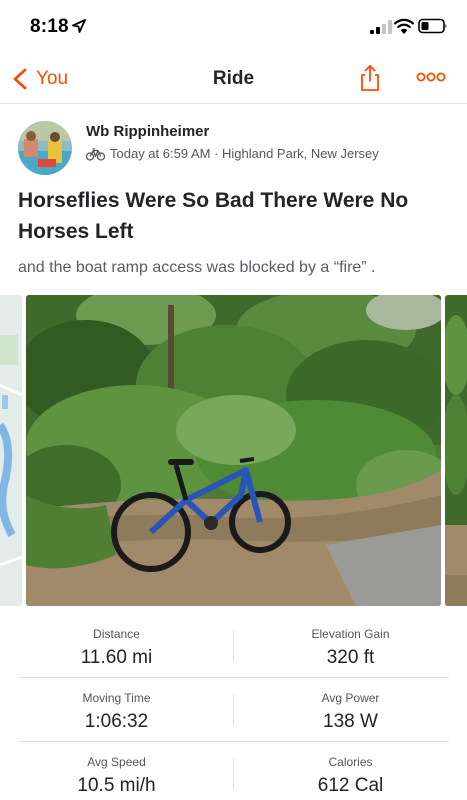 The image size is (467, 800). What do you see at coordinates (116, 762) in the screenshot?
I see `stat-label: Avg Speed` at bounding box center [116, 762].